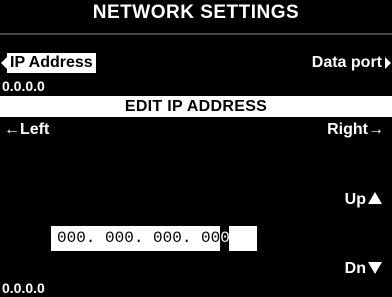  What do you see at coordinates (23, 86) in the screenshot?
I see `current-ip-top: 0.0.0.0` at bounding box center [23, 86].